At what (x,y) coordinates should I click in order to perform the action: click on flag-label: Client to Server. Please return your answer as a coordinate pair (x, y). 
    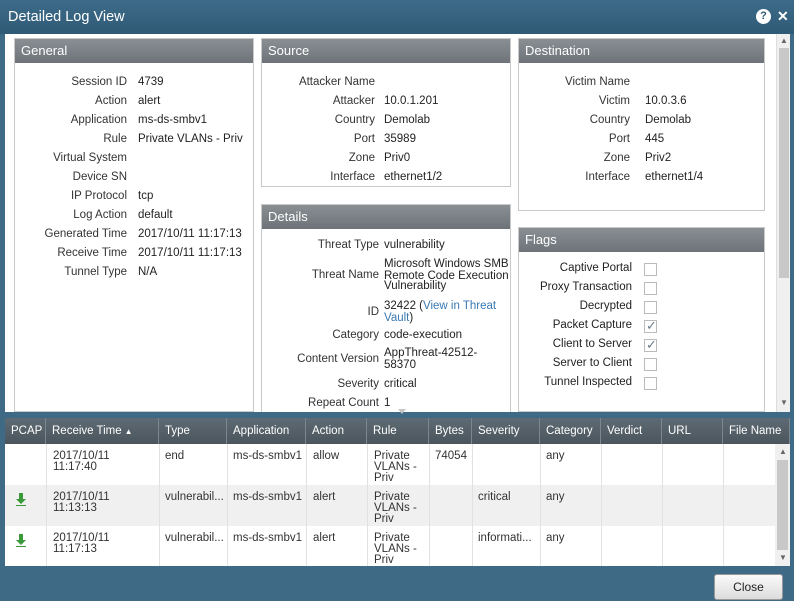
    Looking at the image, I should click on (592, 344).